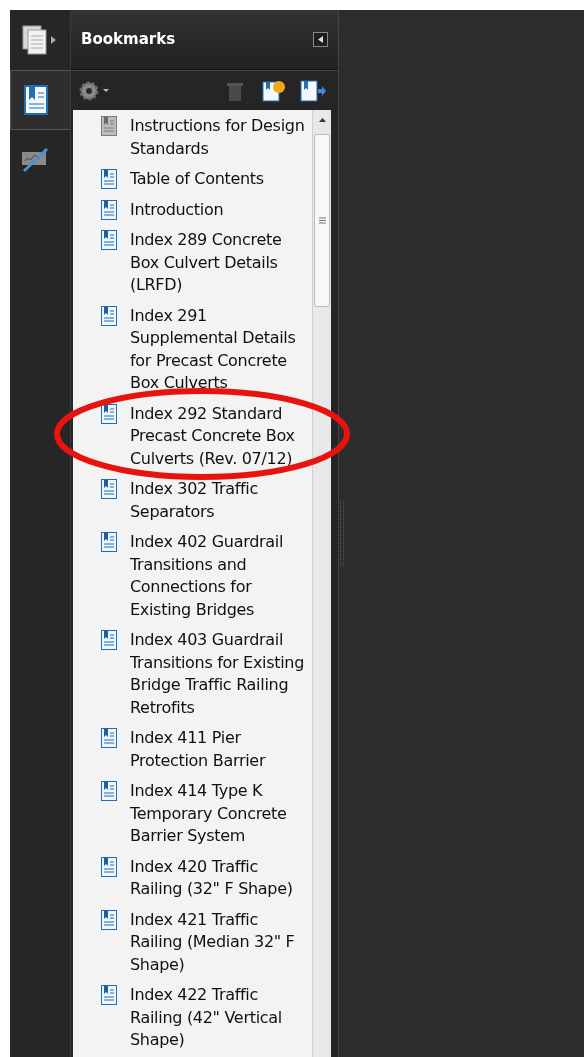 The image size is (584, 1057). What do you see at coordinates (220, 500) in the screenshot?
I see `bookmark-label: Index 302 Traffic Separators` at bounding box center [220, 500].